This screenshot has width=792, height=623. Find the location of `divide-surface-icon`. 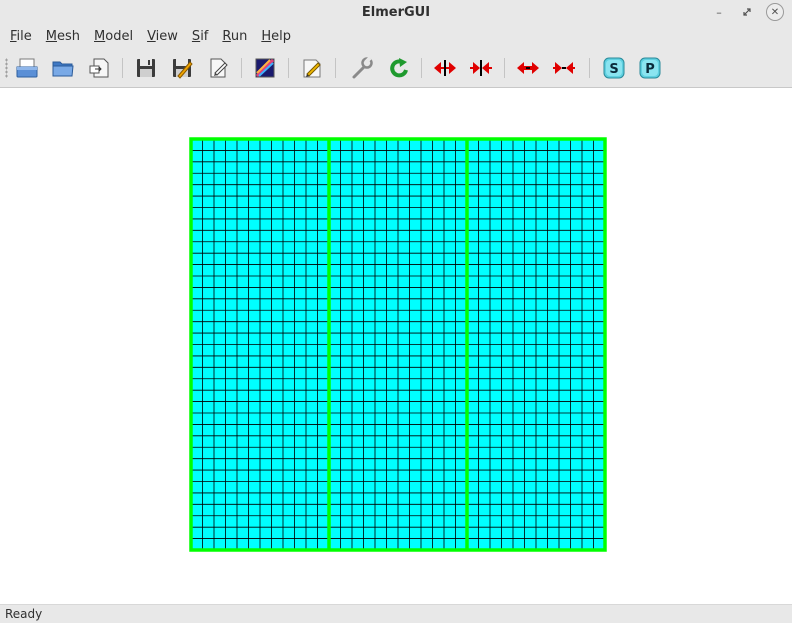

divide-surface-icon is located at coordinates (481, 68).